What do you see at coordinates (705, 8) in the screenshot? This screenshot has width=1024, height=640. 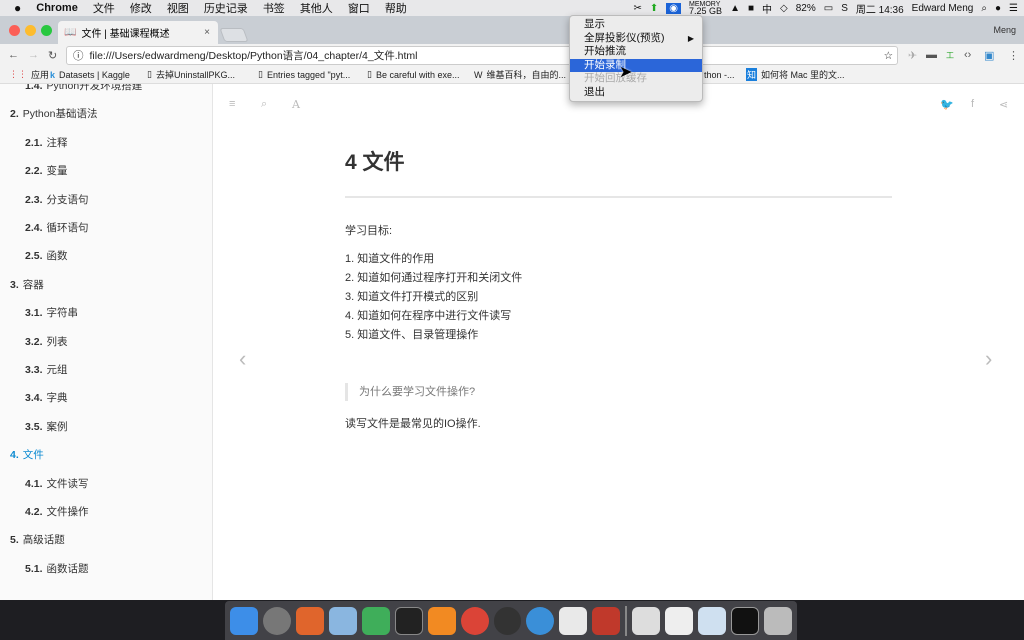 I see `memory-widget: MEMORY 7.25 GB` at bounding box center [705, 8].